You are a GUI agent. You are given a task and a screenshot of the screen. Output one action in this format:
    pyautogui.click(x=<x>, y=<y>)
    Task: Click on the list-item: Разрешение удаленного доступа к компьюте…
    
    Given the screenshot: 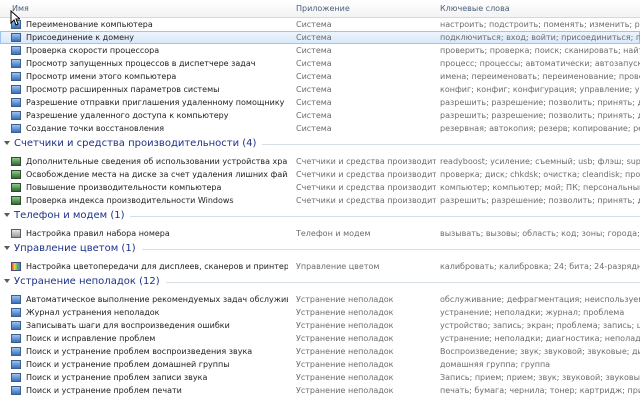 What is the action you would take?
    pyautogui.click(x=320, y=115)
    